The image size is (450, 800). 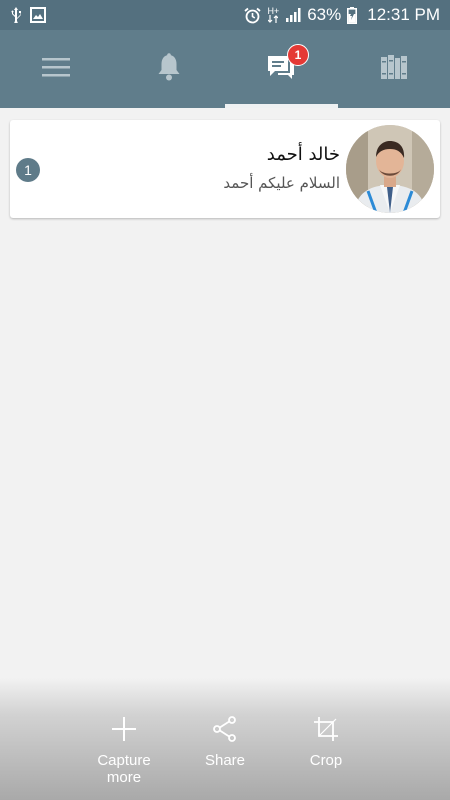 I want to click on status-left, so click(x=28, y=15).